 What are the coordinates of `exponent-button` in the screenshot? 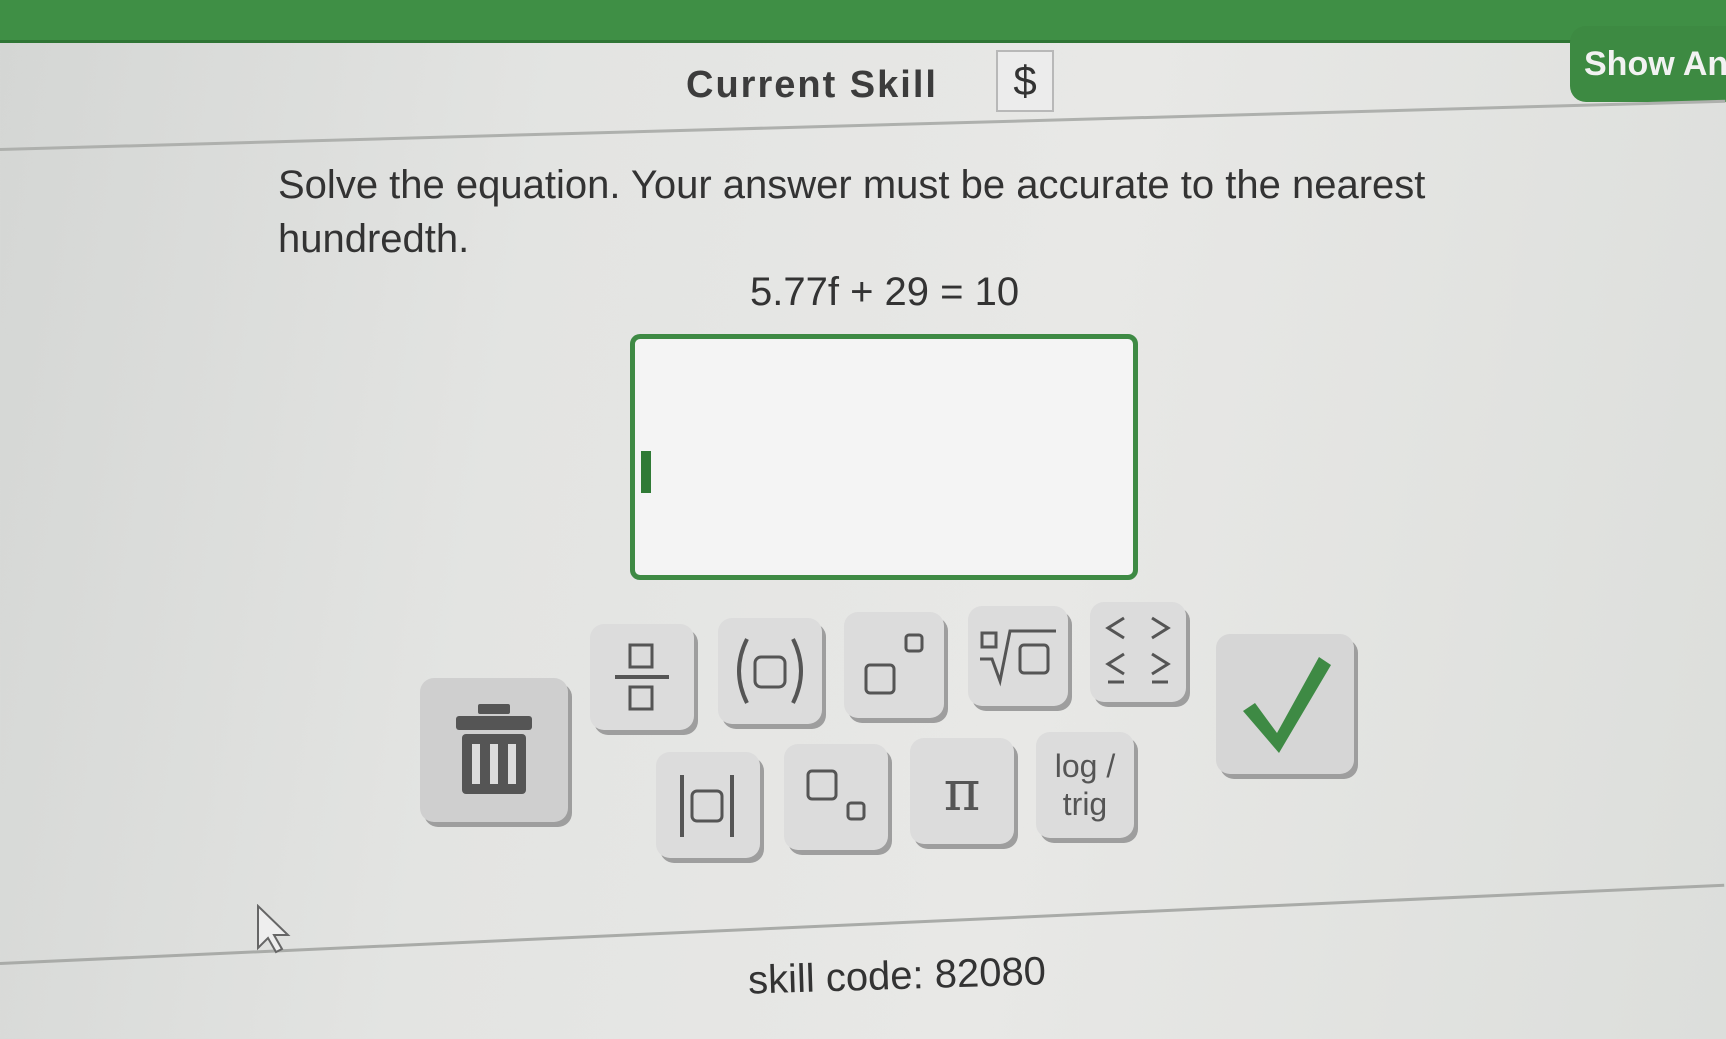 It's located at (894, 665).